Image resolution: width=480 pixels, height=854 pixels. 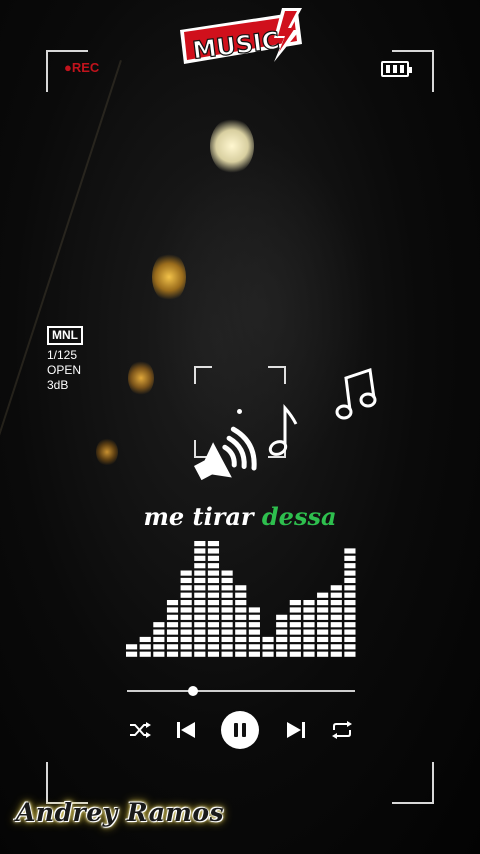 I want to click on skip-previous-icon, so click(x=186, y=730).